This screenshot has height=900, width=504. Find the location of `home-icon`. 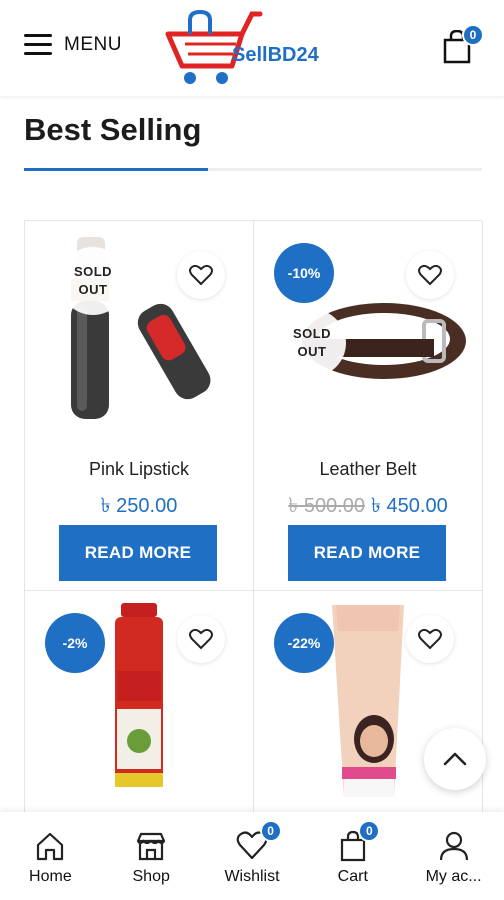

home-icon is located at coordinates (50, 846).